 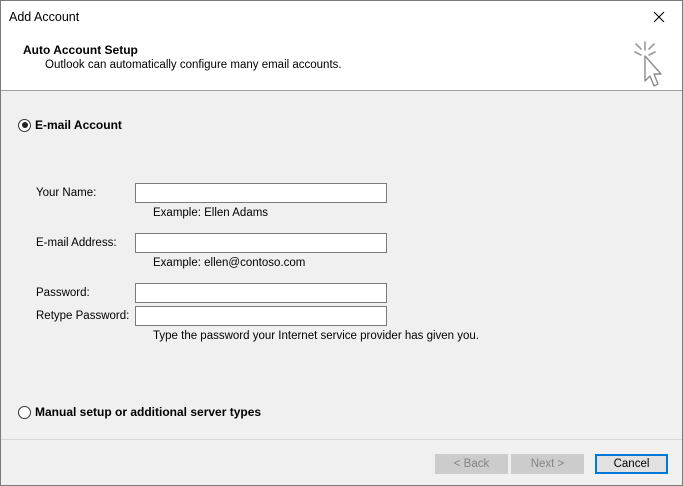 I want to click on back-button: < Back, so click(x=471, y=464).